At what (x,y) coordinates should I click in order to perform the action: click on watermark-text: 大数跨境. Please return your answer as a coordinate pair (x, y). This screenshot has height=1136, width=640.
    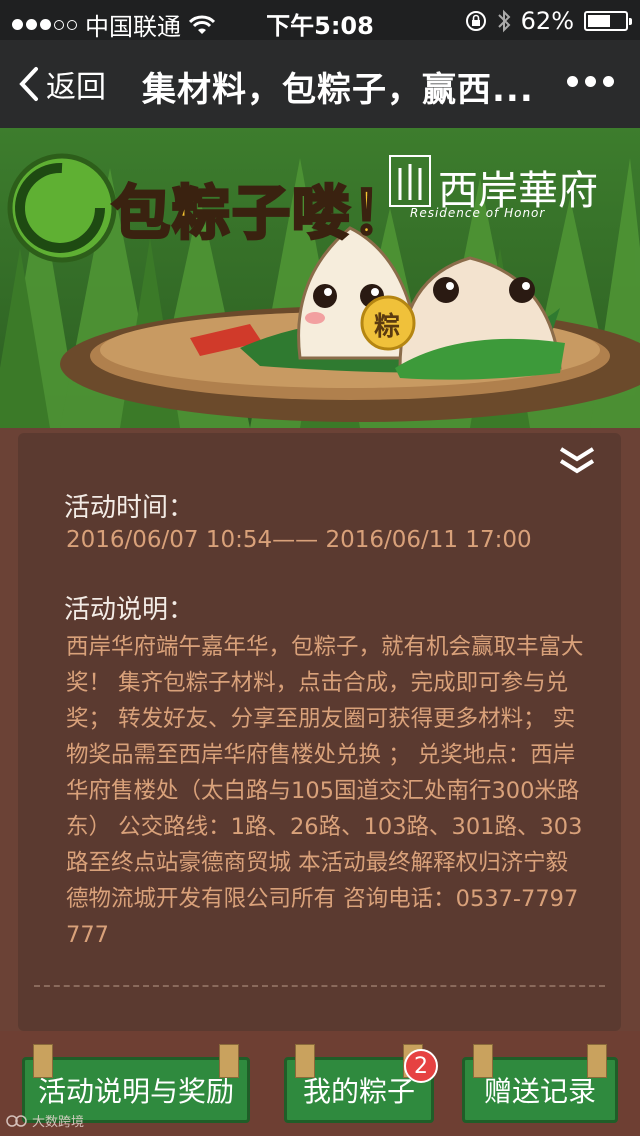
    Looking at the image, I should click on (58, 1122).